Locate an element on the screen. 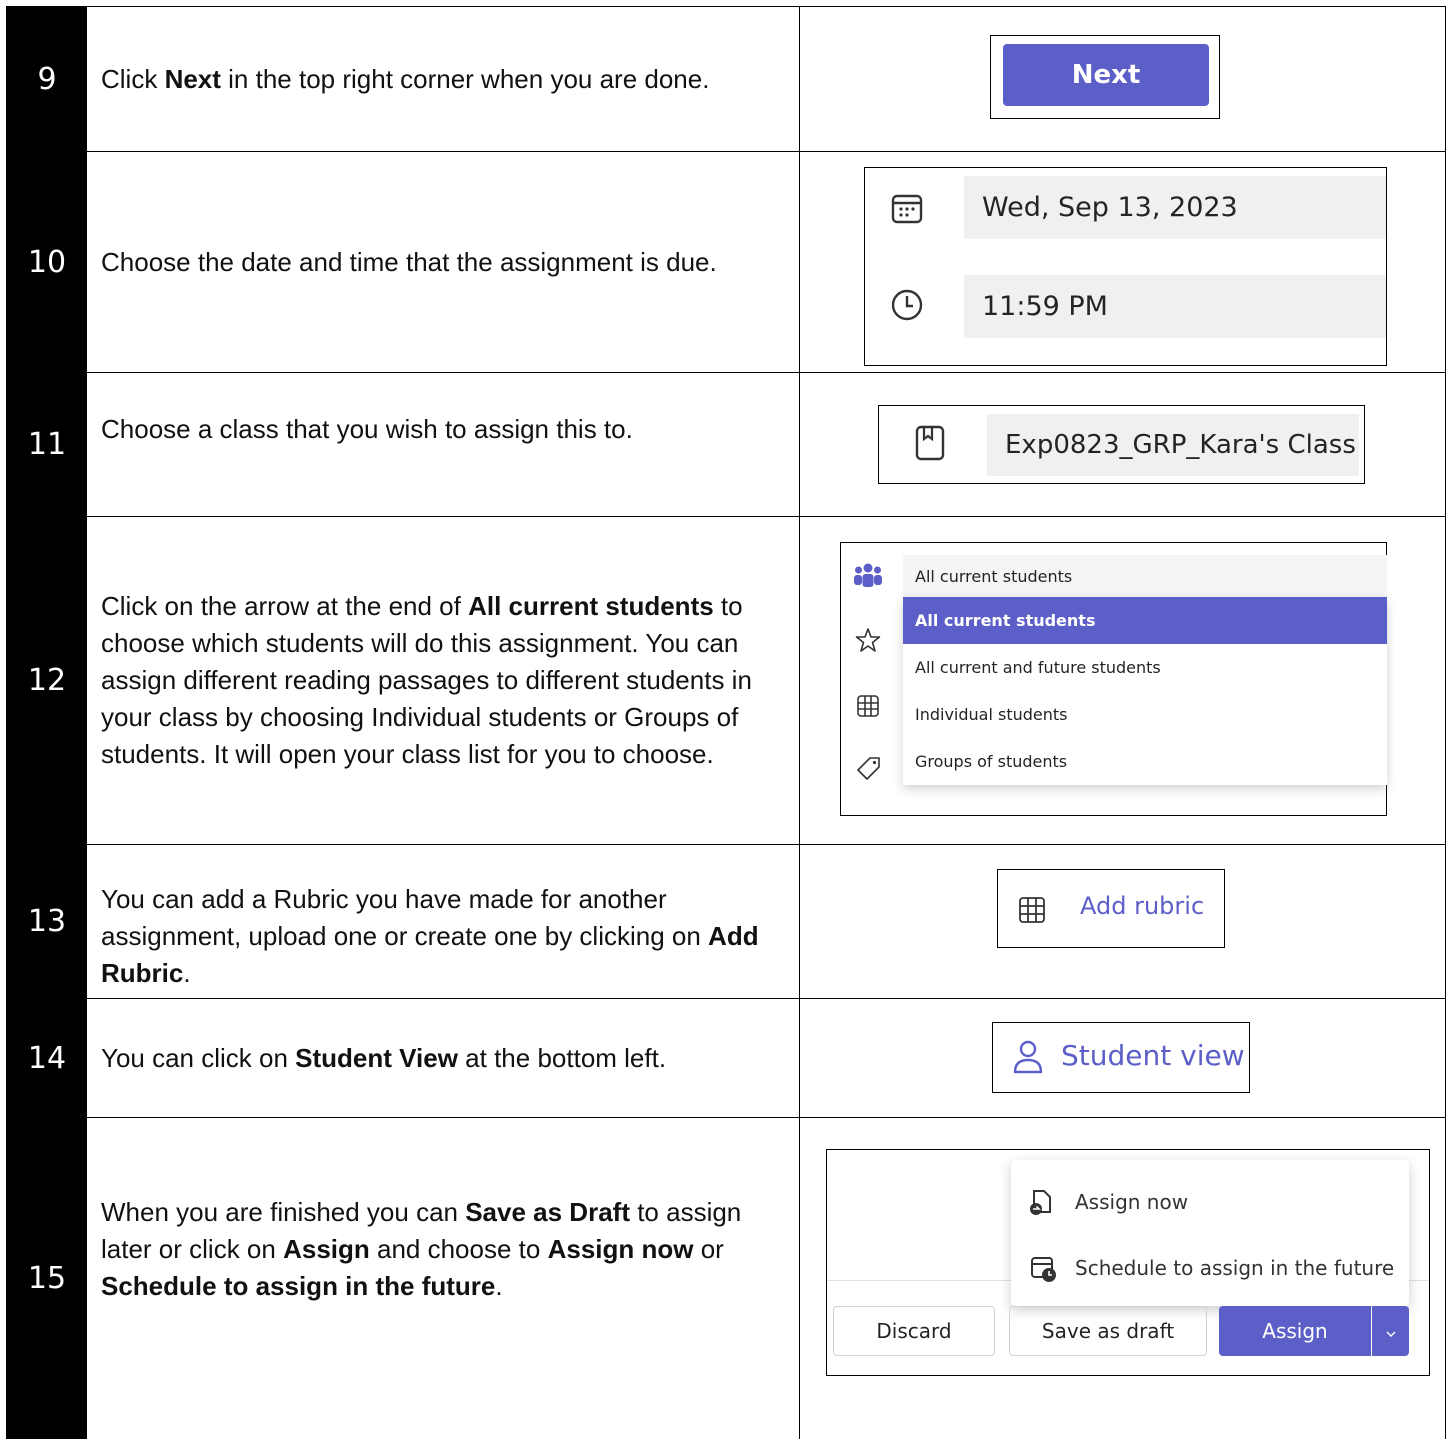 This screenshot has width=1452, height=1439. assign-now-icon is located at coordinates (1042, 1205).